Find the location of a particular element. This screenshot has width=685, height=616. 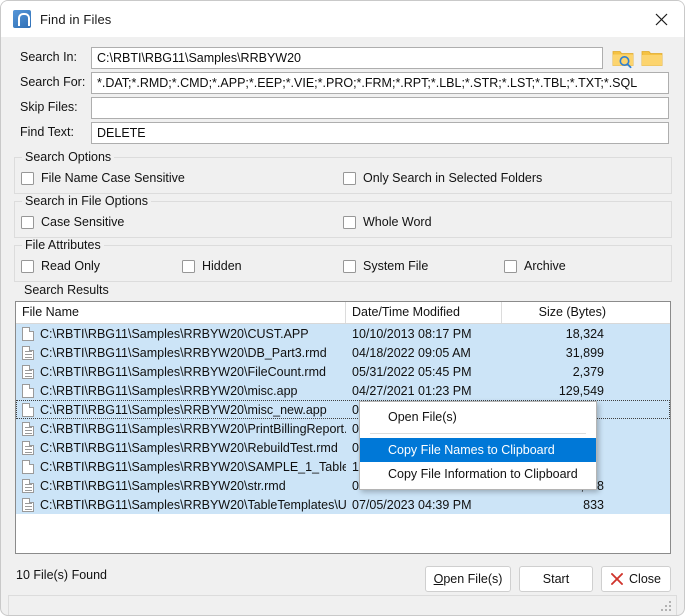

cell-size: 2,379 is located at coordinates (588, 371).